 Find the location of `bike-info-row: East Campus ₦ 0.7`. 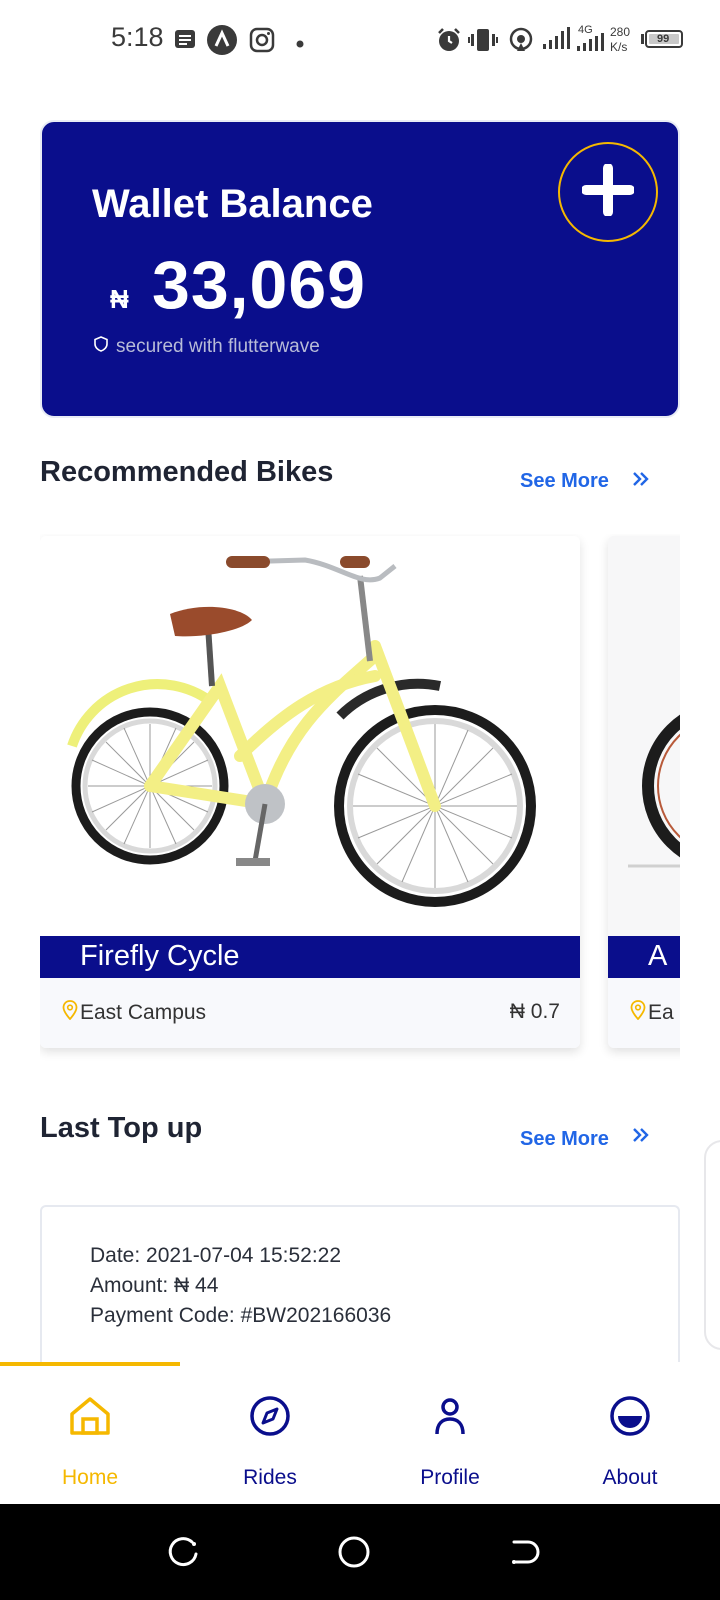

bike-info-row: East Campus ₦ 0.7 is located at coordinates (310, 1013).